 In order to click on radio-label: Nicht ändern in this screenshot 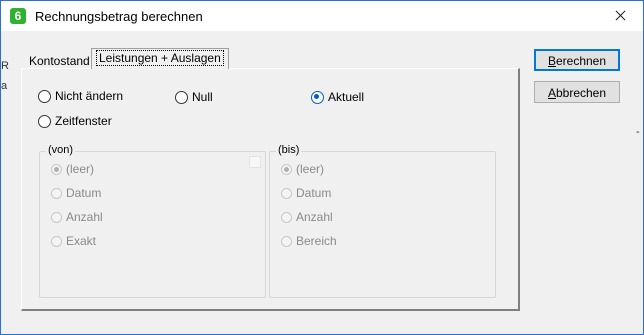, I will do `click(89, 96)`.